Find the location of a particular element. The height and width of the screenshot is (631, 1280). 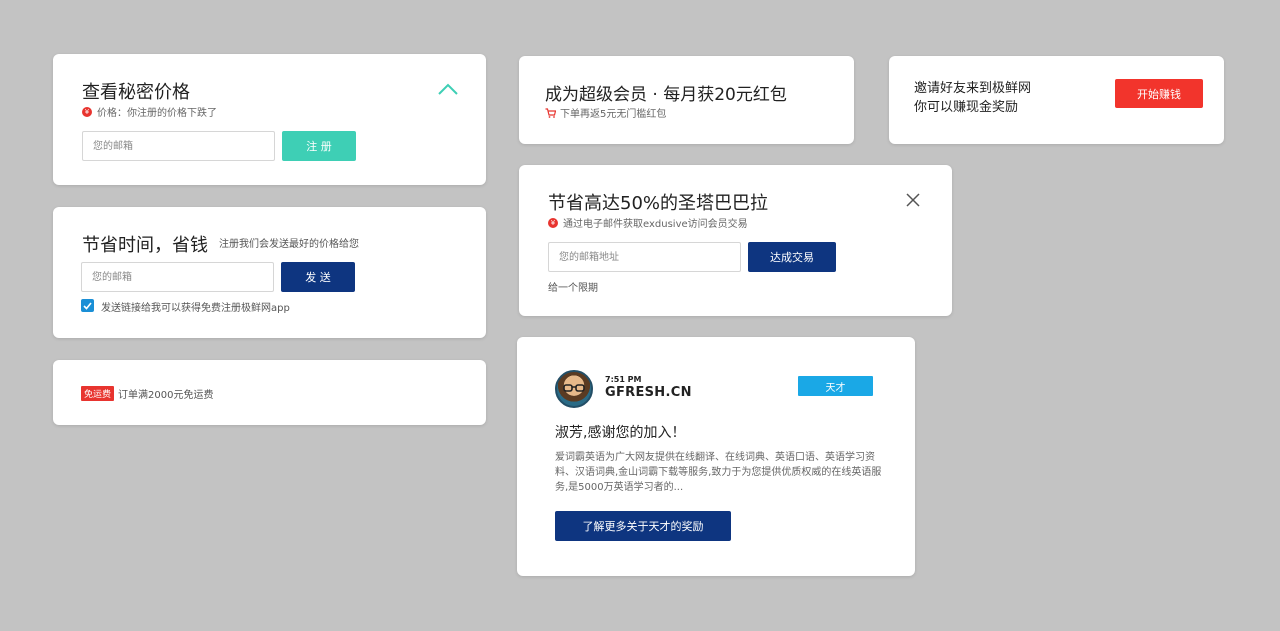

register-button: 注 册 is located at coordinates (319, 146).